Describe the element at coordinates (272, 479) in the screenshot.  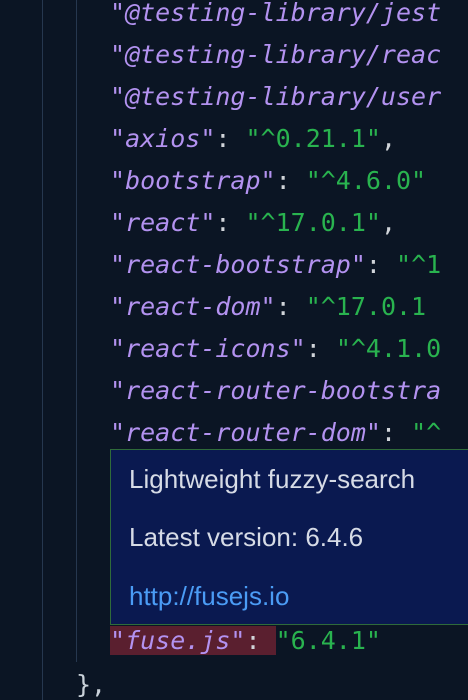
I see `package-description: Lightweight fuzzy-search` at that location.